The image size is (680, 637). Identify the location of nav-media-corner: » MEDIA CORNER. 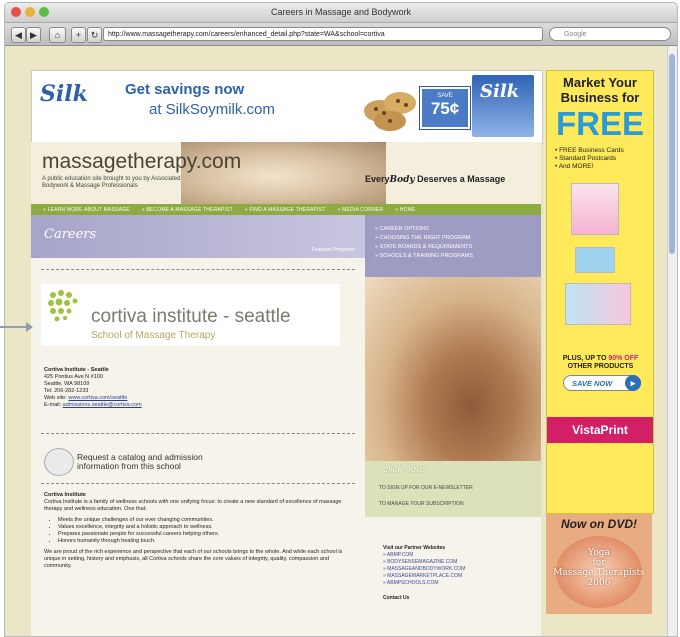
(361, 210).